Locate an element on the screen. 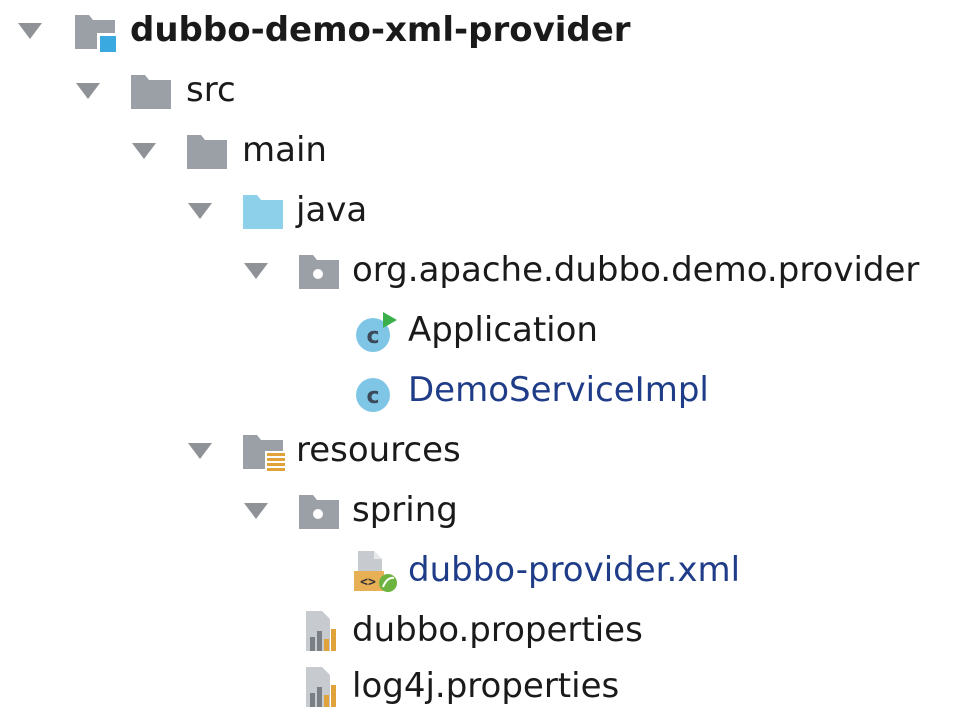 The height and width of the screenshot is (716, 970). tree-node-label: java is located at coordinates (332, 210).